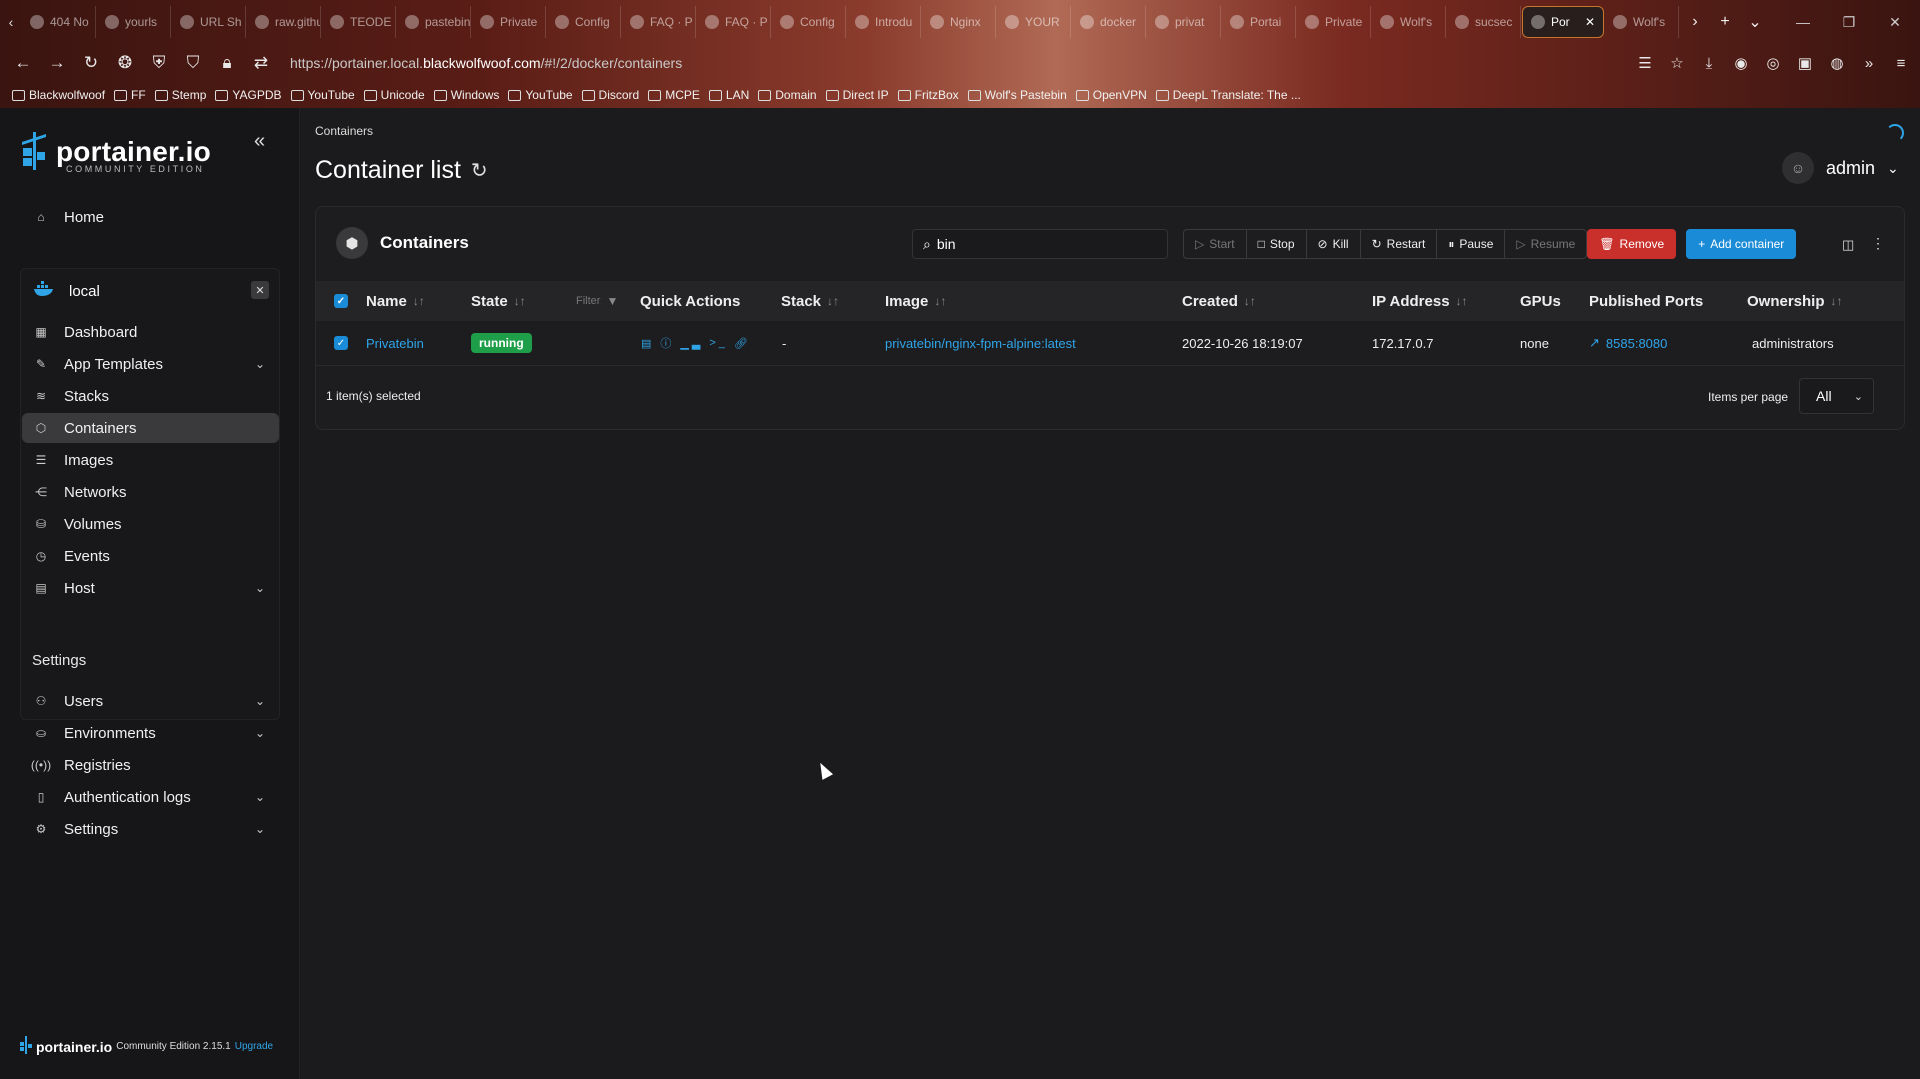 This screenshot has width=1920, height=1079. Describe the element at coordinates (284, 22) in the screenshot. I see `browser-tab: raw.githu` at that location.